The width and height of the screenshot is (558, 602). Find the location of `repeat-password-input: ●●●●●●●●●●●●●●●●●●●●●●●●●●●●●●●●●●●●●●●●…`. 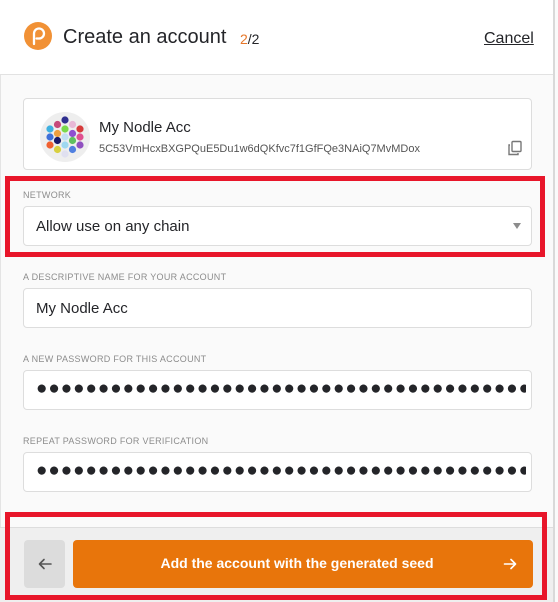

repeat-password-input: ●●●●●●●●●●●●●●●●●●●●●●●●●●●●●●●●●●●●●●●●… is located at coordinates (277, 472).